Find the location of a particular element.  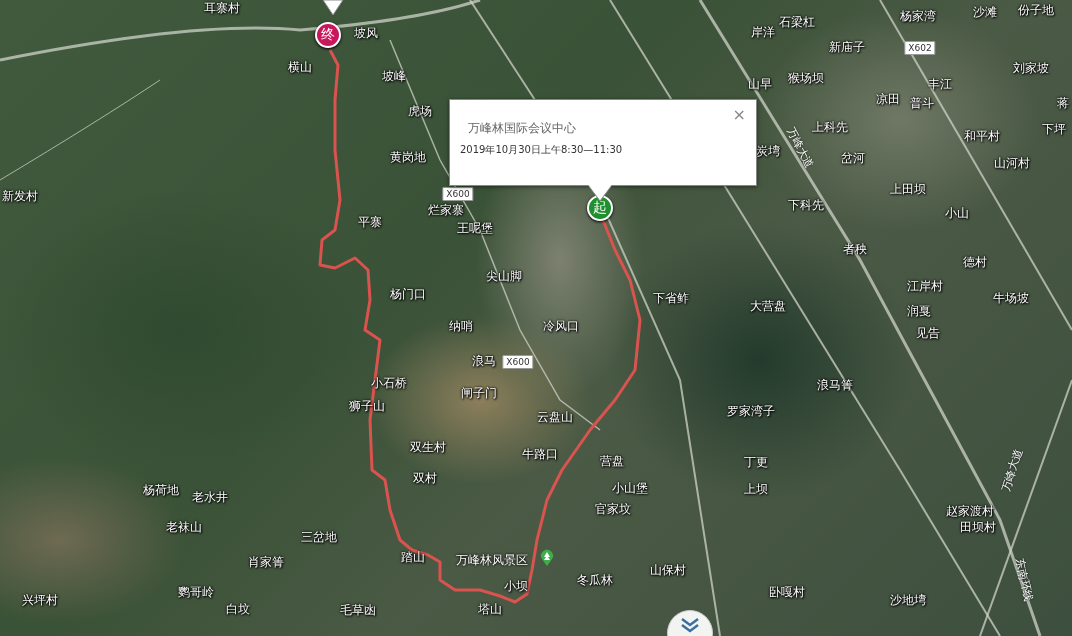

place-label: 官家坟 is located at coordinates (613, 509).